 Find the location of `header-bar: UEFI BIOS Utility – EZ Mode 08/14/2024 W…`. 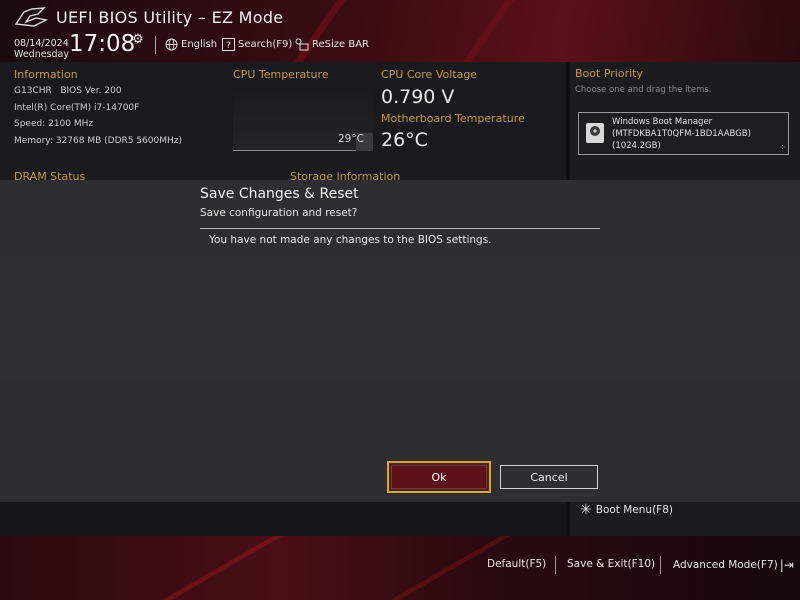

header-bar: UEFI BIOS Utility – EZ Mode 08/14/2024 W… is located at coordinates (400, 31).